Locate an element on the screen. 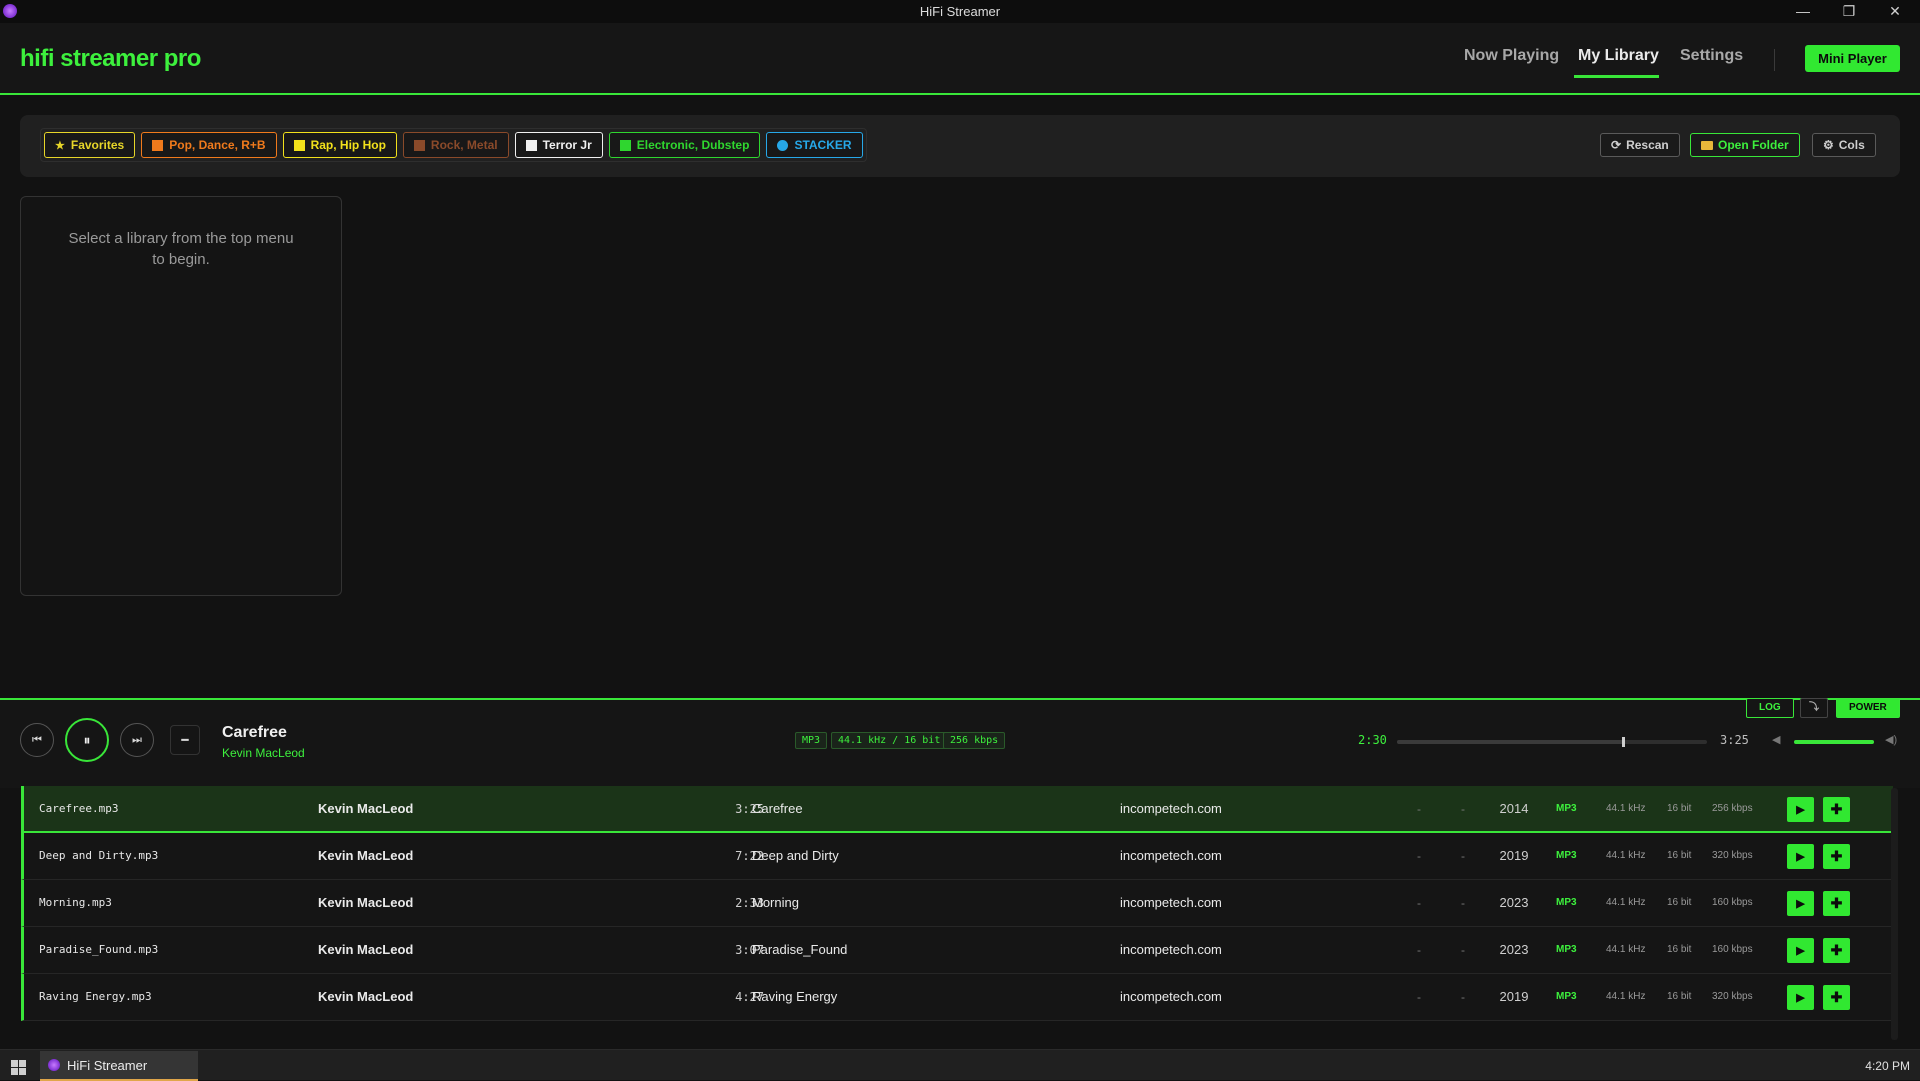 Image resolution: width=1920 pixels, height=1081 pixels. library-chip: Electronic, Dubstep is located at coordinates (684, 145).